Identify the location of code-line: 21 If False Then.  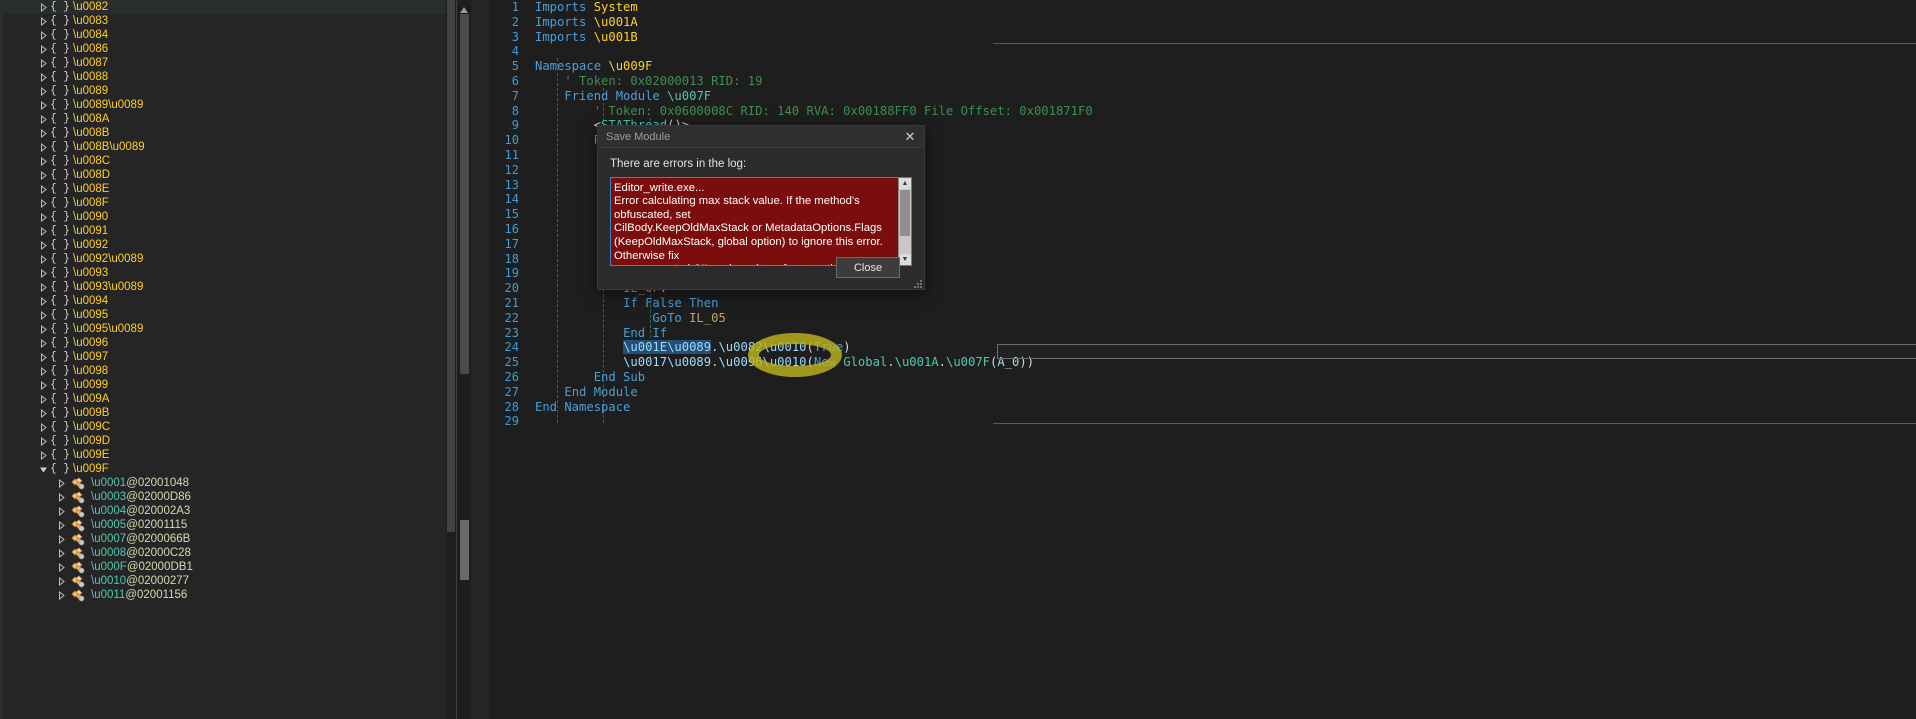
(1202, 303).